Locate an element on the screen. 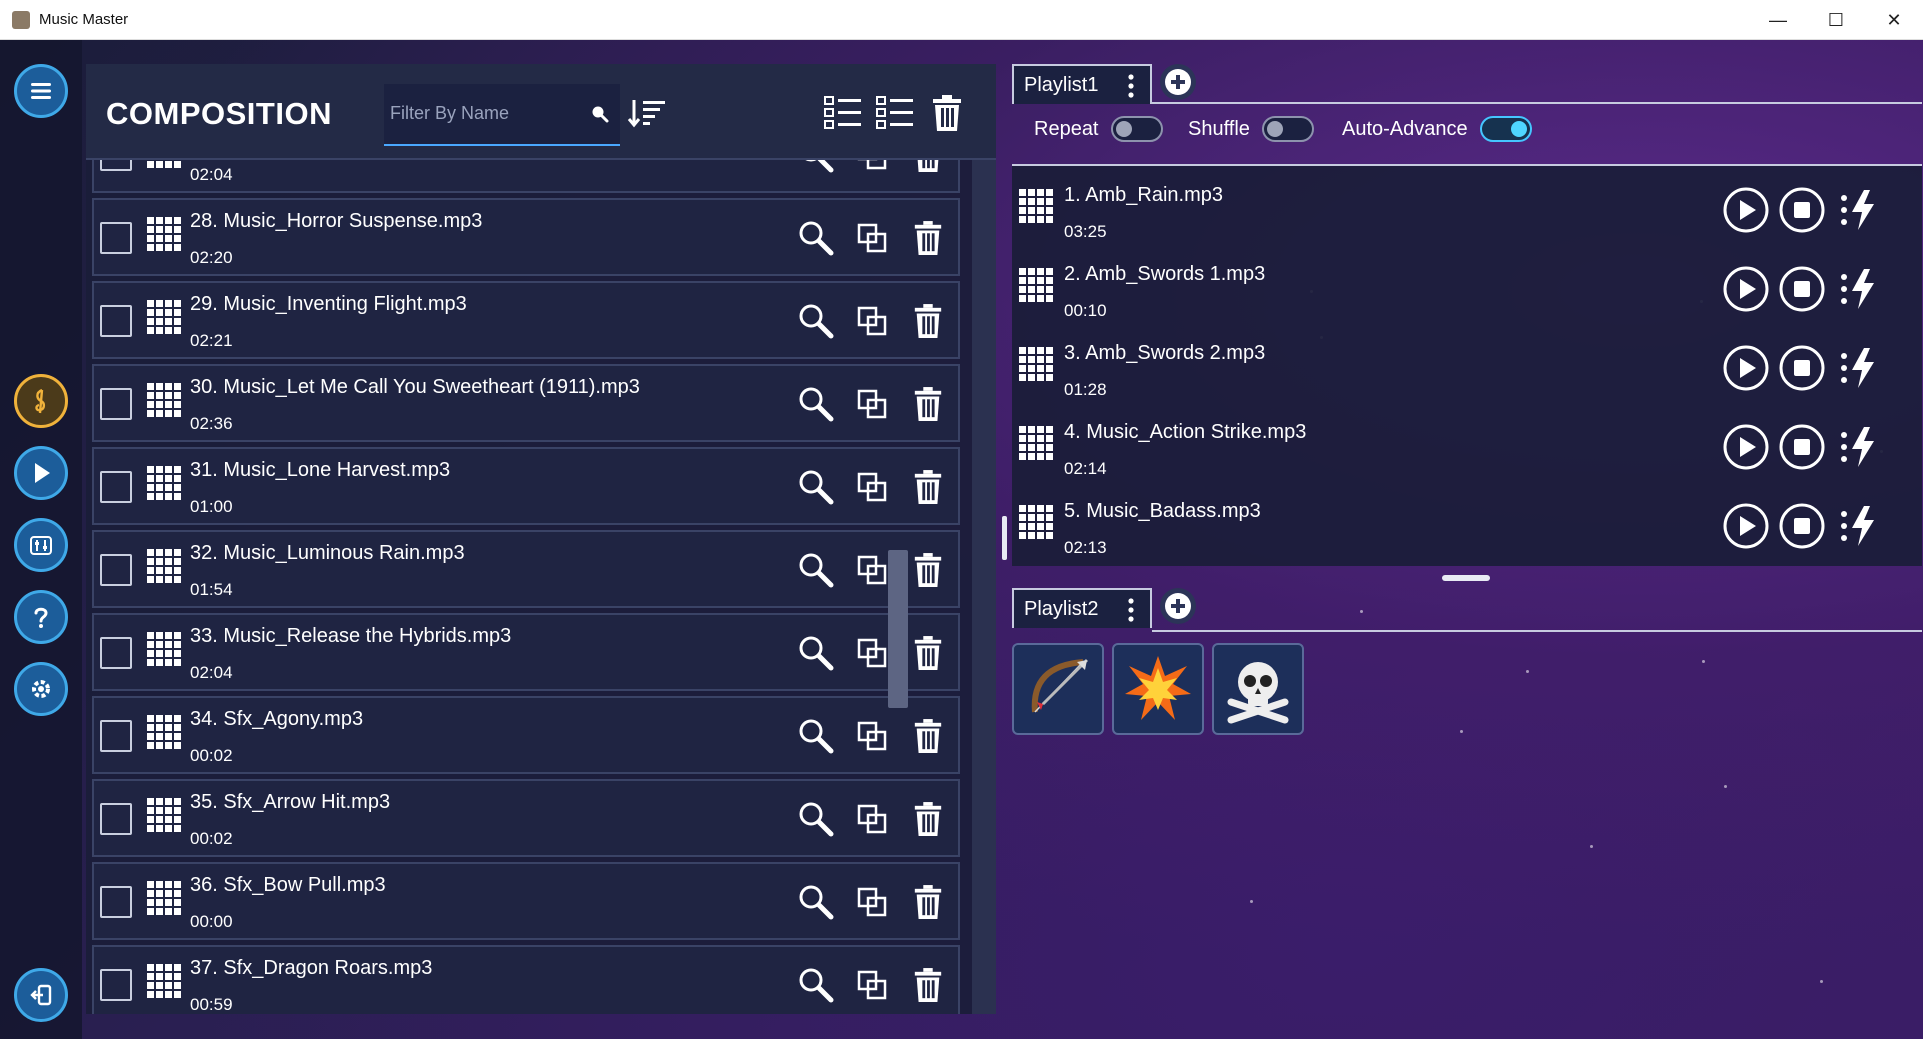 This screenshot has height=1039, width=1923. sfx-tile-skull is located at coordinates (1258, 689).